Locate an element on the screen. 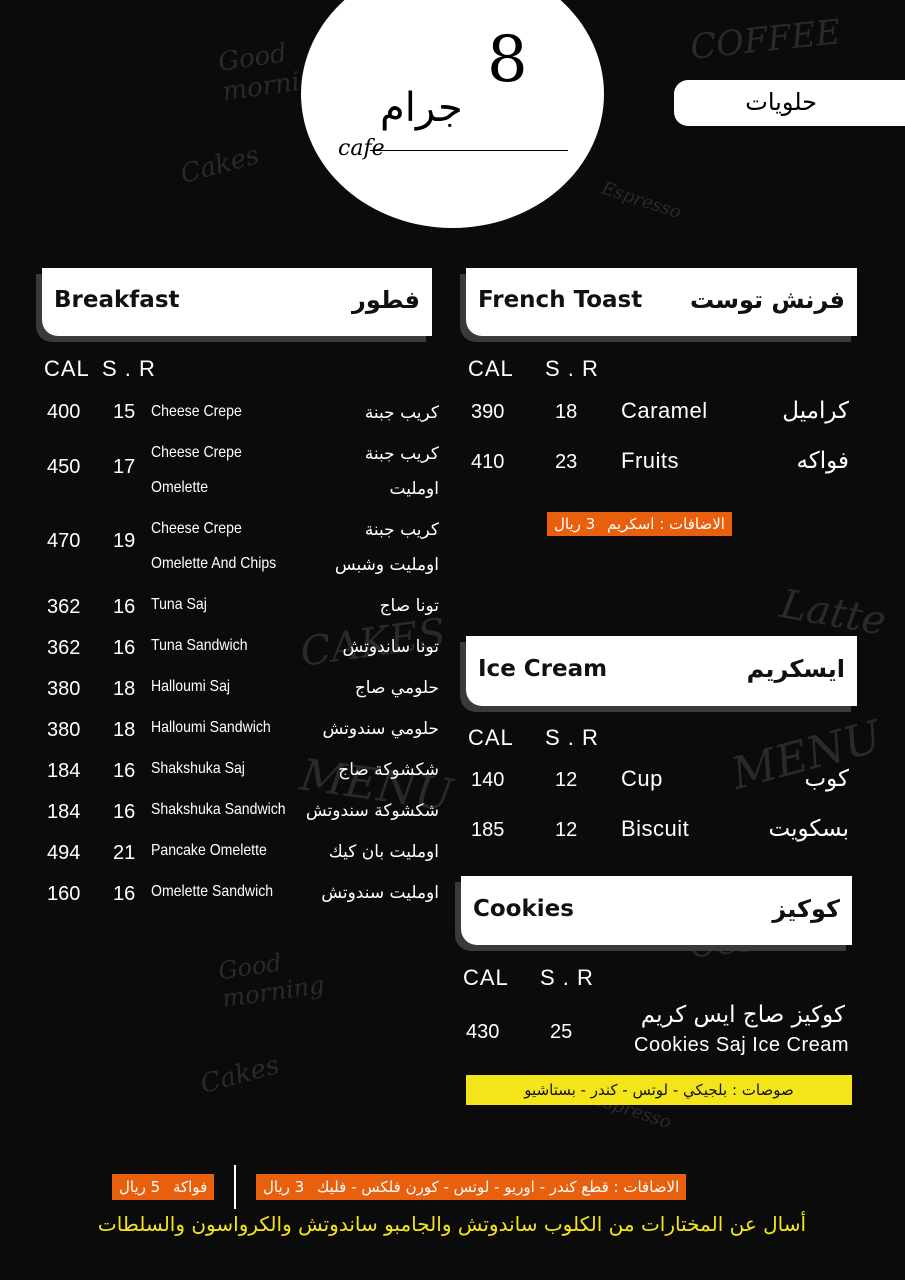  french-toast-cal-header: CAL is located at coordinates (491, 368).